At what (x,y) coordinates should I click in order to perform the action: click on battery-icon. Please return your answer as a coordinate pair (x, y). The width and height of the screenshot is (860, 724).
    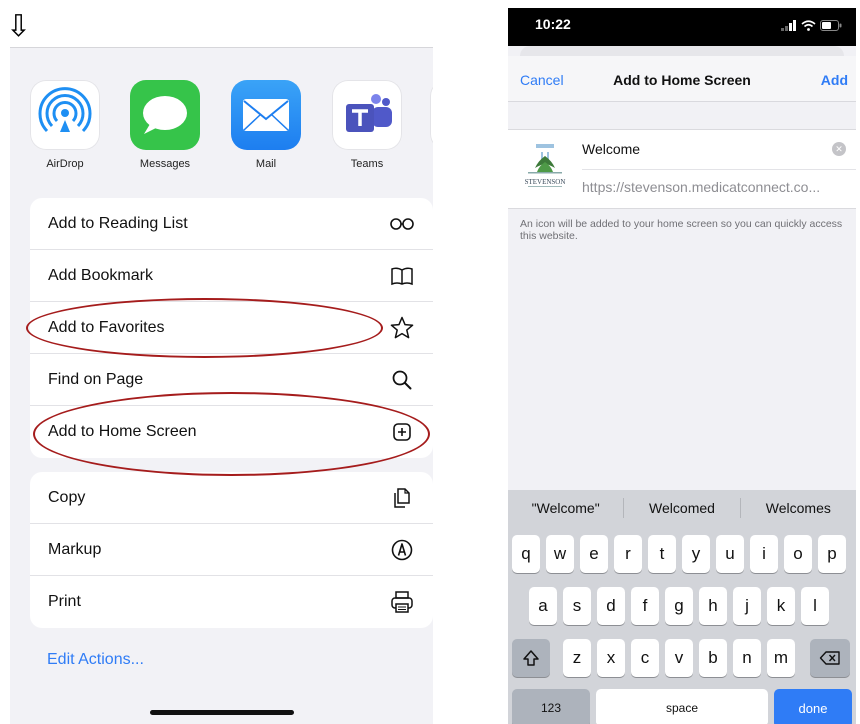
    Looking at the image, I should click on (831, 25).